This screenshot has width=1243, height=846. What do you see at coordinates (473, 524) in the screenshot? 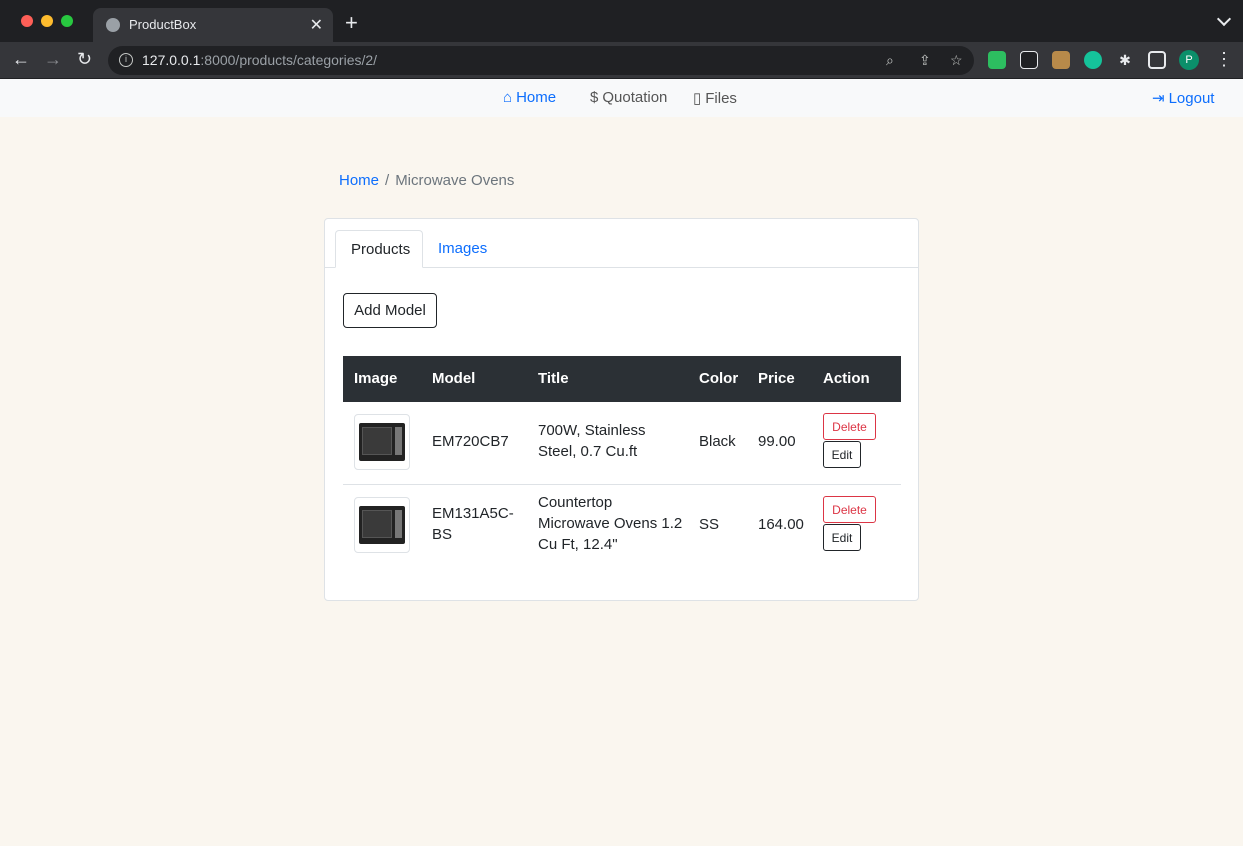
I see `model-cell: EM131A5C- BS` at bounding box center [473, 524].